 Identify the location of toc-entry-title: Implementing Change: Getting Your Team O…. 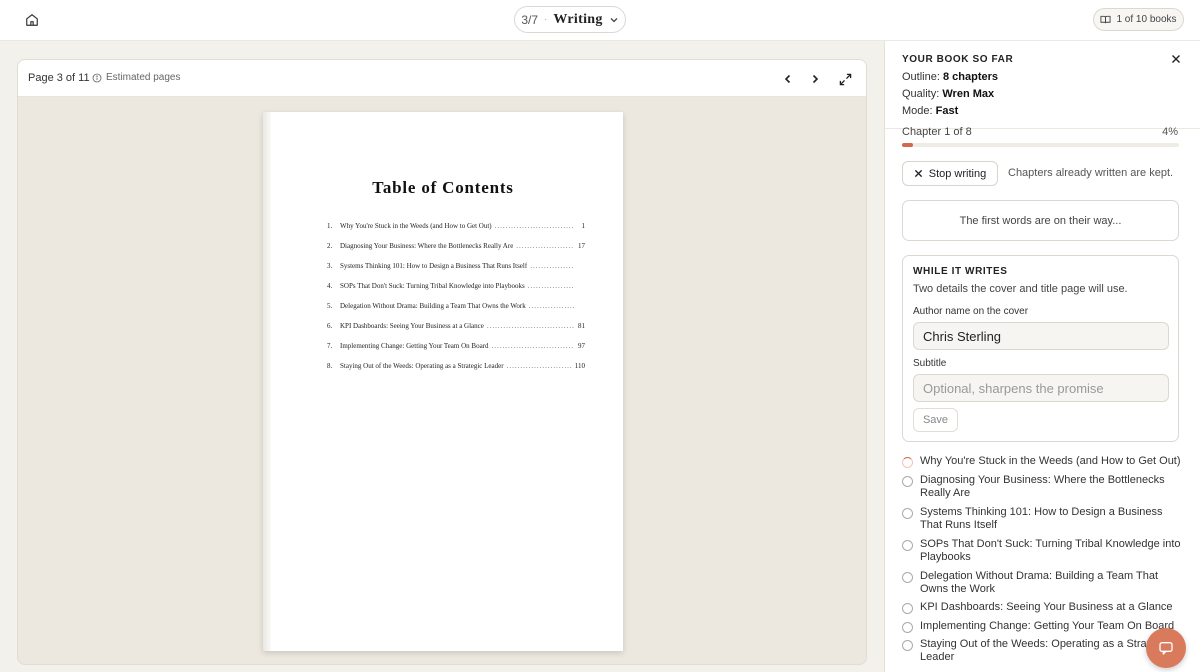
(414, 346).